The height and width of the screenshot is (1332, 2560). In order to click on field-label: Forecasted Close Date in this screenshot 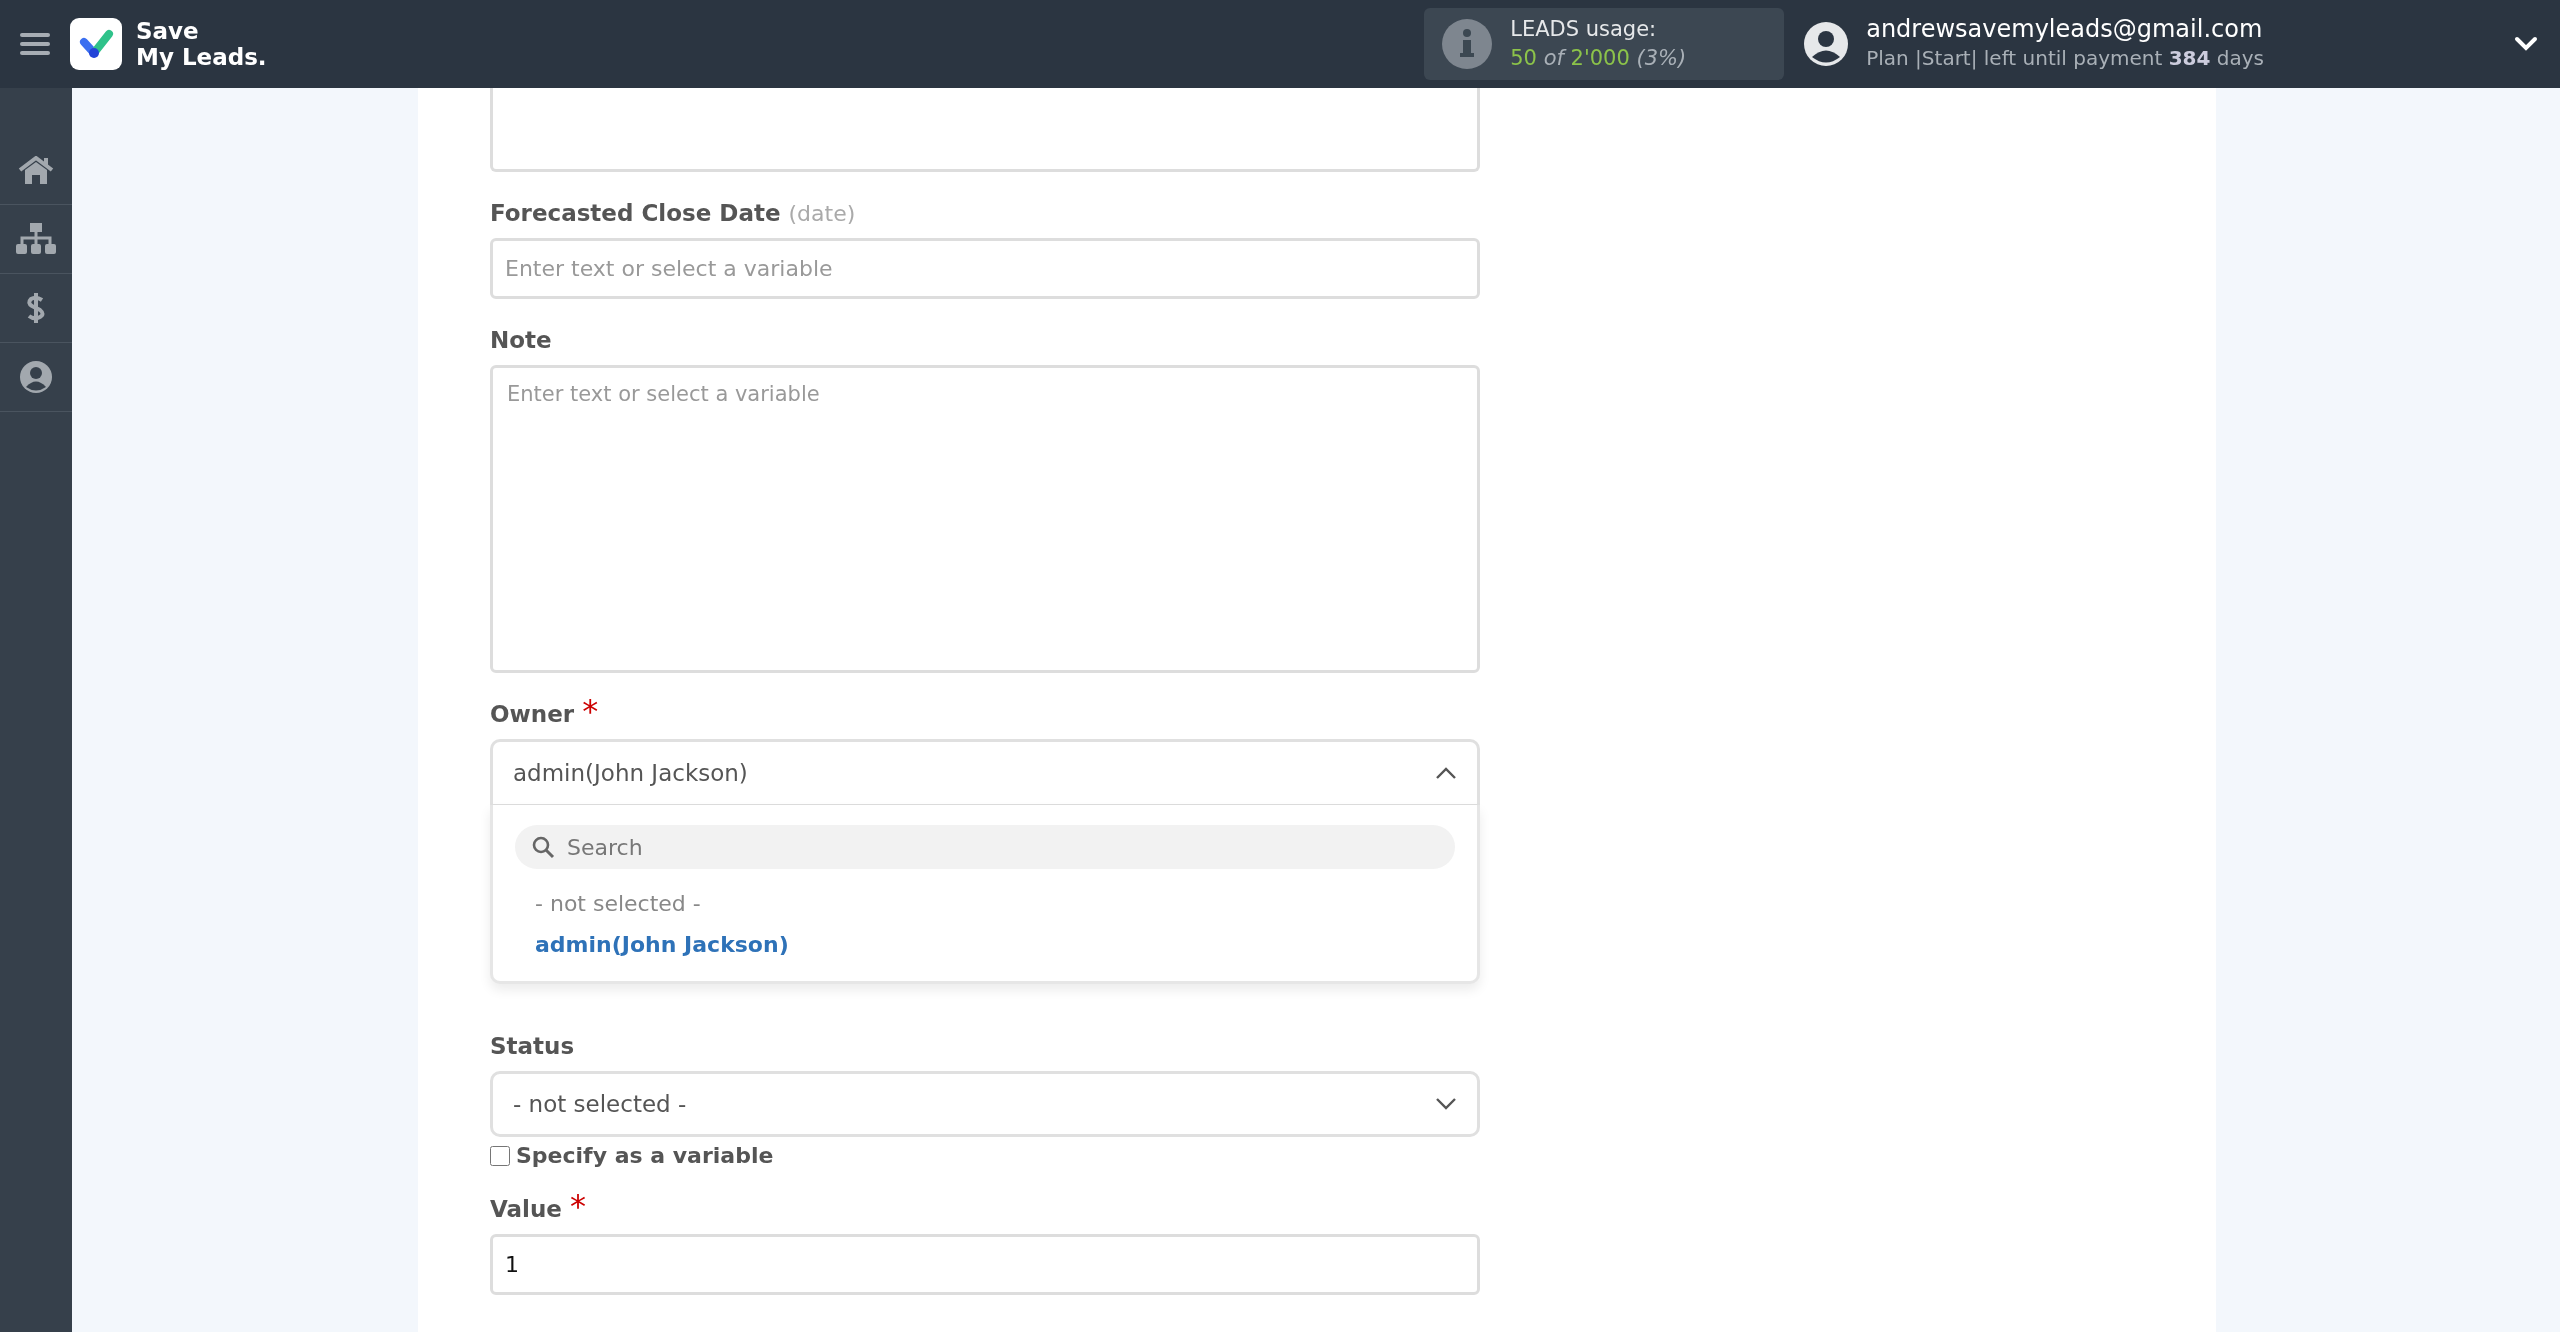, I will do `click(635, 213)`.